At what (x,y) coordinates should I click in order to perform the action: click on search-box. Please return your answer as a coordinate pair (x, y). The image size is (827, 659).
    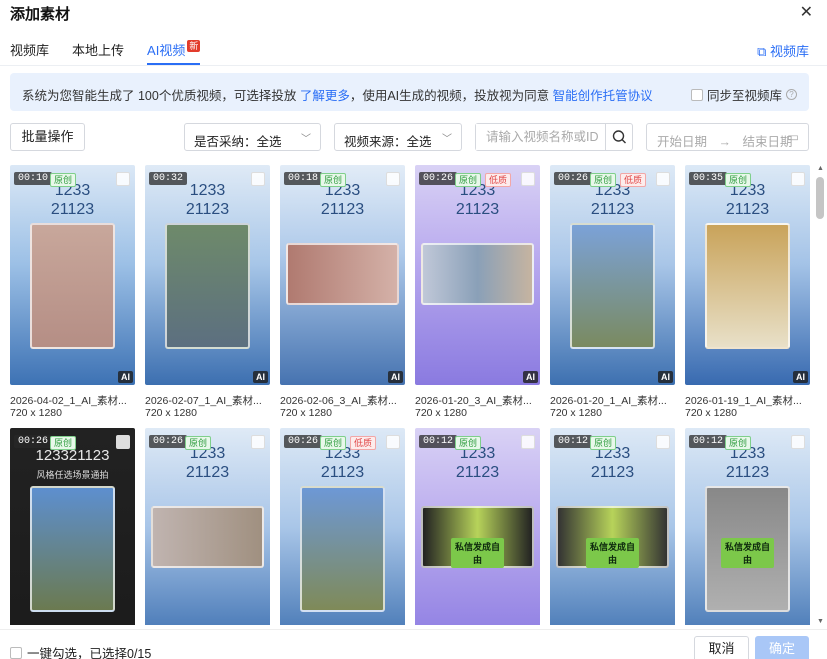
    Looking at the image, I should click on (554, 137).